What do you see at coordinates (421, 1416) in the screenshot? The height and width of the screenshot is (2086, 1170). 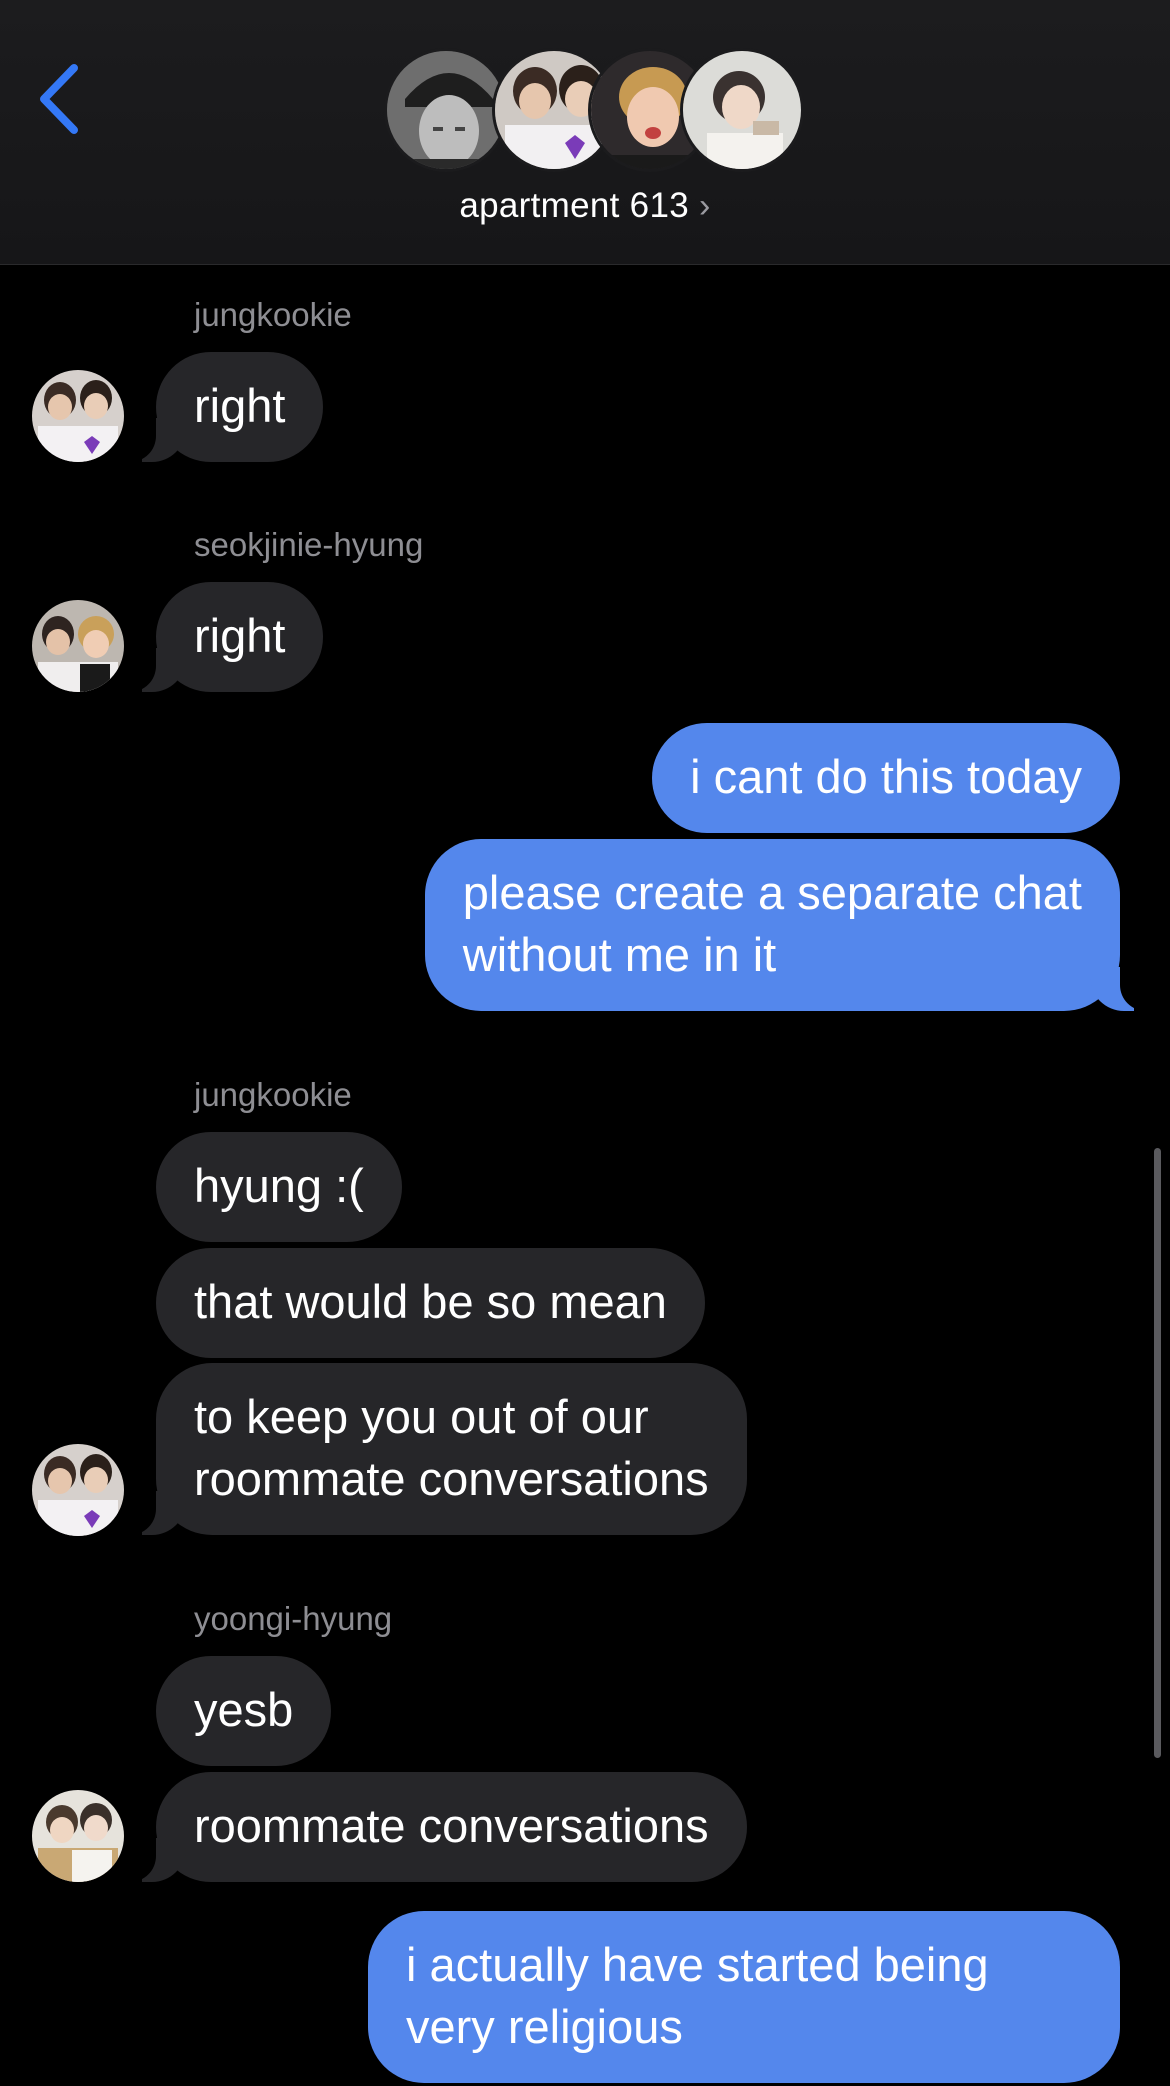 I see `message-text-line: to keep you out of our` at bounding box center [421, 1416].